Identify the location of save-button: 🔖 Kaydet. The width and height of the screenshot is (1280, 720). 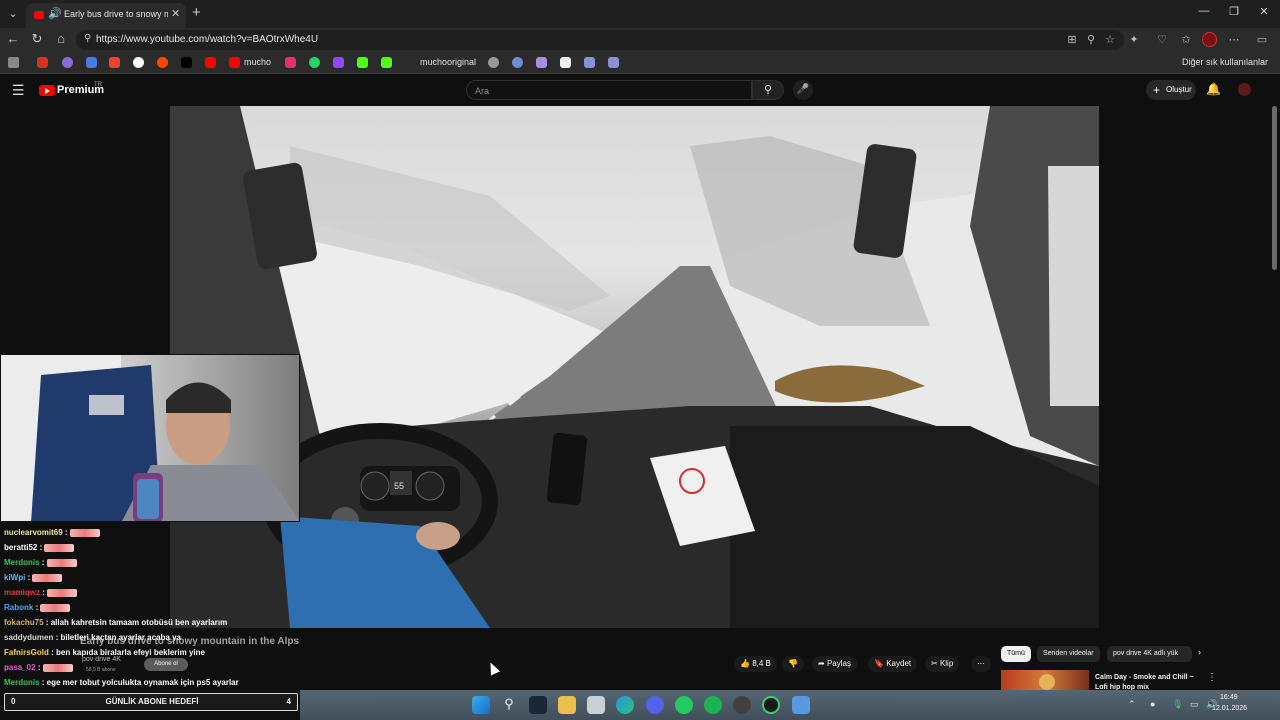
(893, 664).